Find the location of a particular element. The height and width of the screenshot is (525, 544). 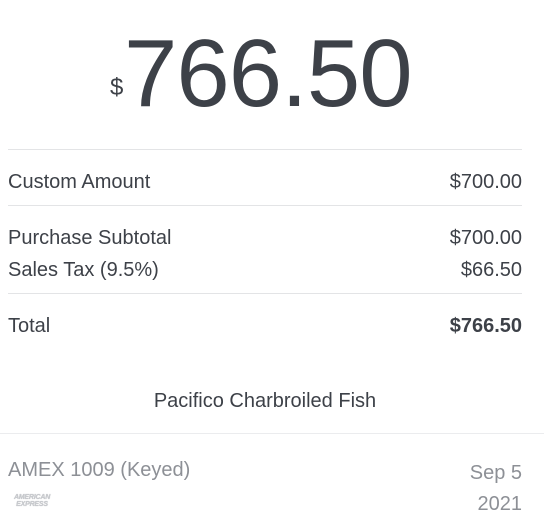

line-item-label: Custom Amount is located at coordinates (79, 182).